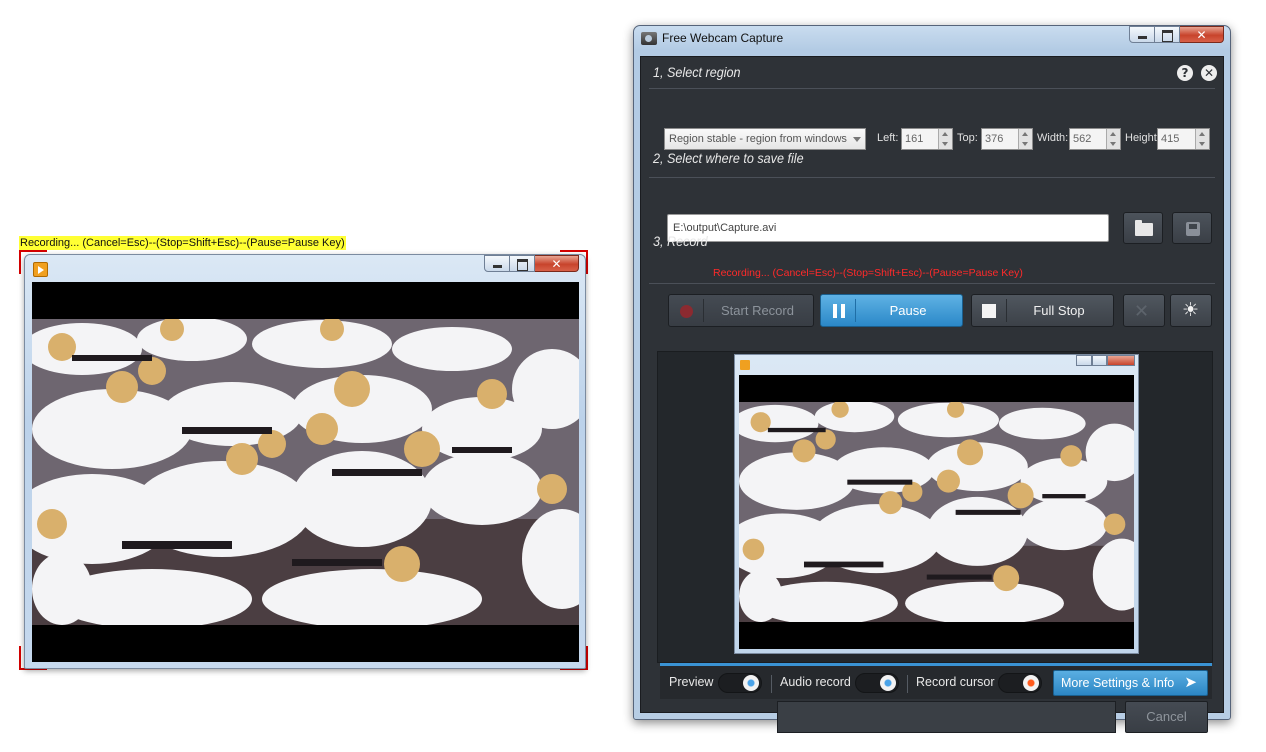  Describe the element at coordinates (1185, 73) in the screenshot. I see `help-icon: ?` at that location.